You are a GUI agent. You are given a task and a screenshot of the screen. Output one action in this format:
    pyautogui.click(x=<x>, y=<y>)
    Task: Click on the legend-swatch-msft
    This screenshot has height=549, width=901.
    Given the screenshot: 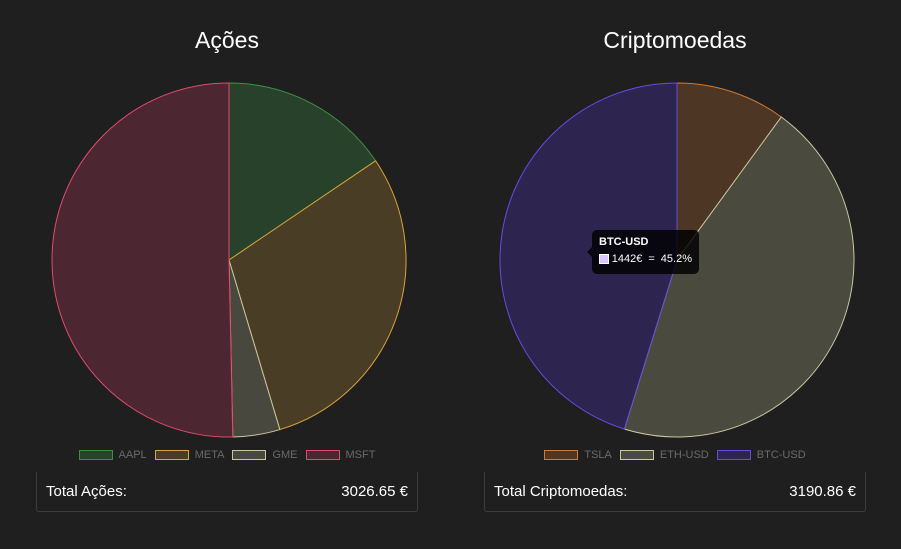 What is the action you would take?
    pyautogui.click(x=322, y=455)
    